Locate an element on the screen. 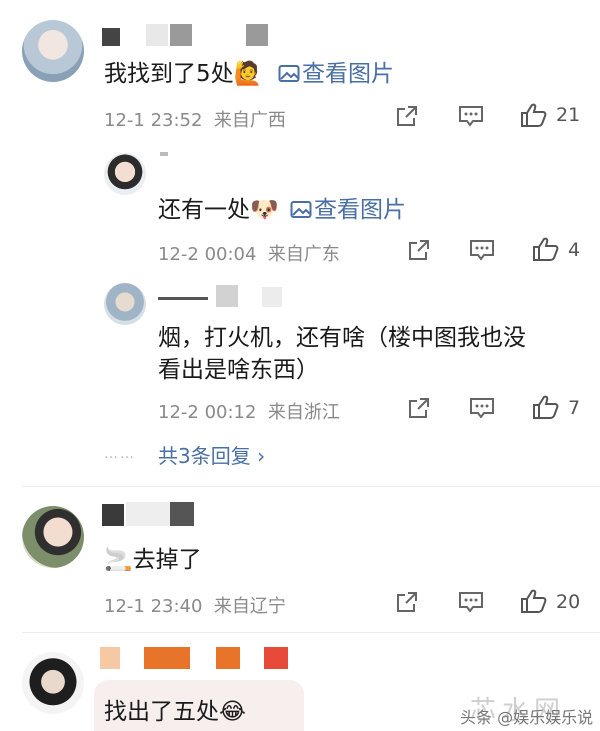  like-count: 20 is located at coordinates (568, 602).